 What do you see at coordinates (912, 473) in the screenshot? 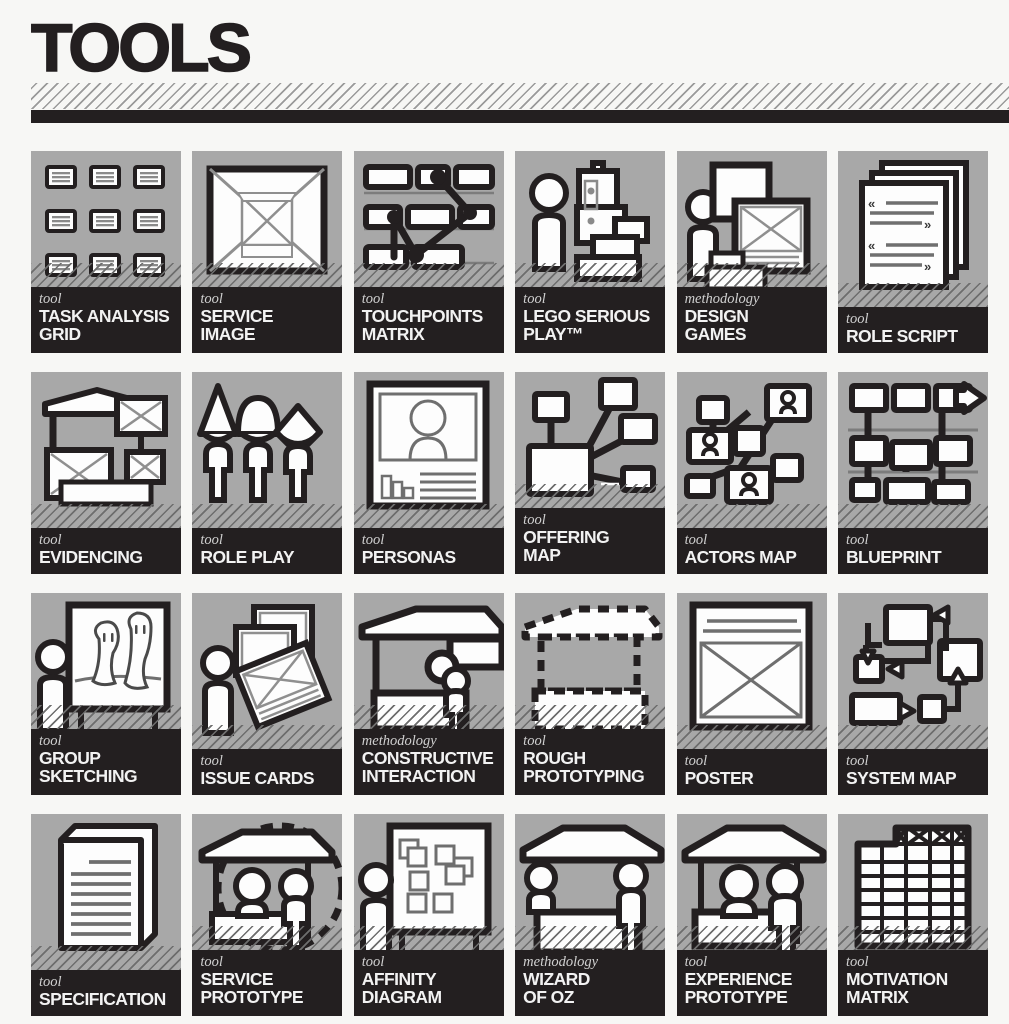
I see `tool-card: tool BLUEPRINT` at bounding box center [912, 473].